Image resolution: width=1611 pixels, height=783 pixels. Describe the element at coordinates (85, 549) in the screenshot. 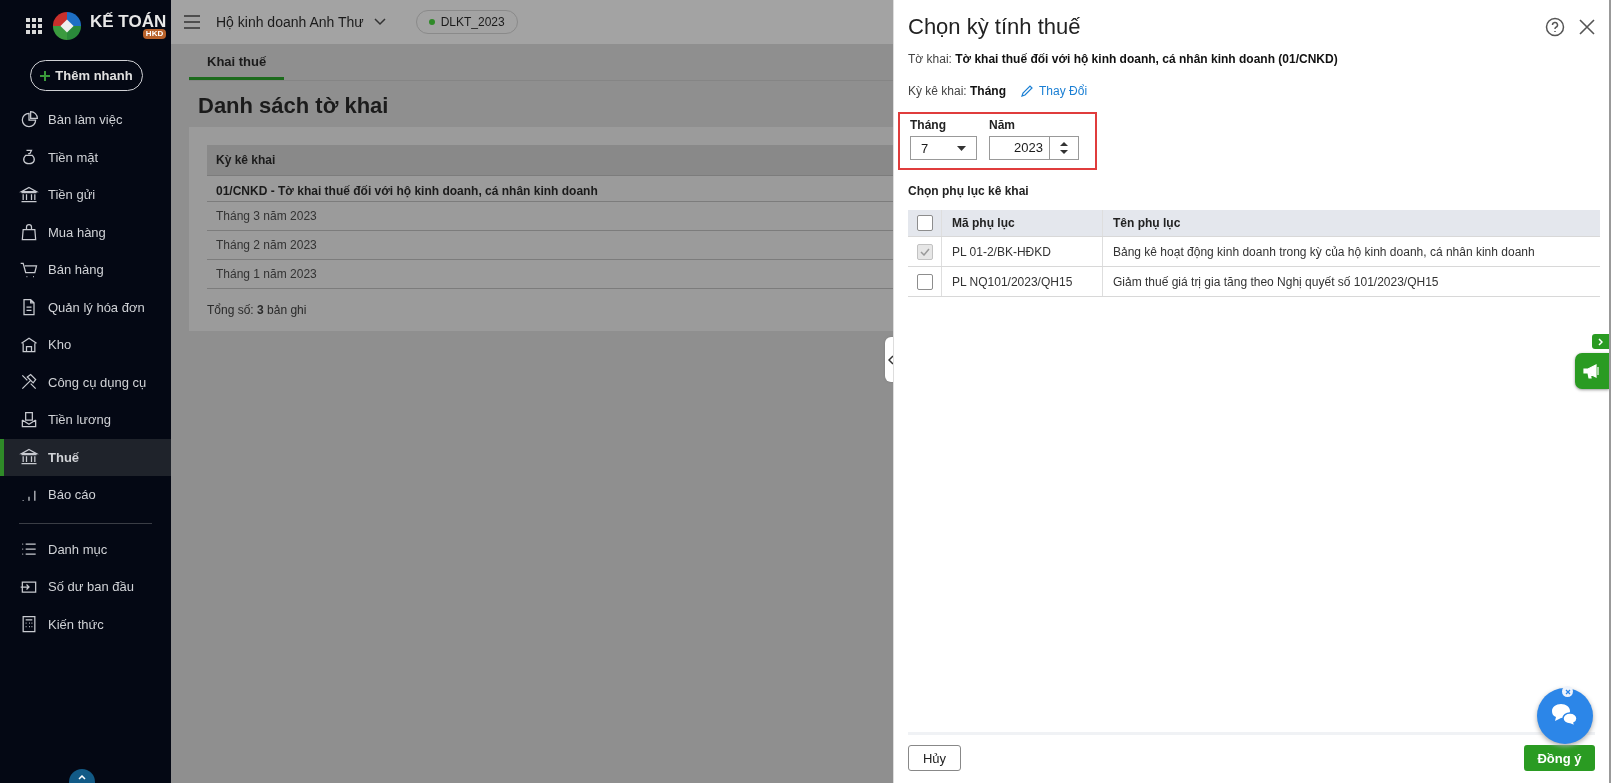

I see `sidebar-item: Danh mục` at that location.